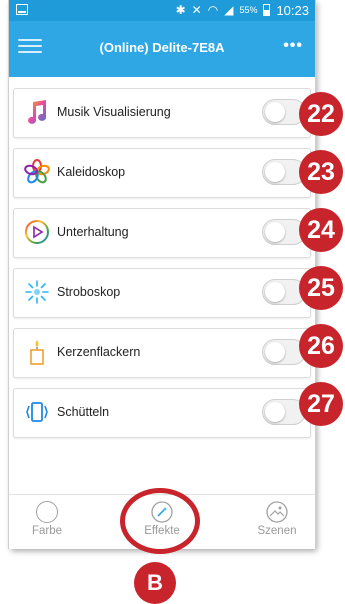 This screenshot has height=604, width=345. I want to click on color-circle-icon, so click(47, 512).